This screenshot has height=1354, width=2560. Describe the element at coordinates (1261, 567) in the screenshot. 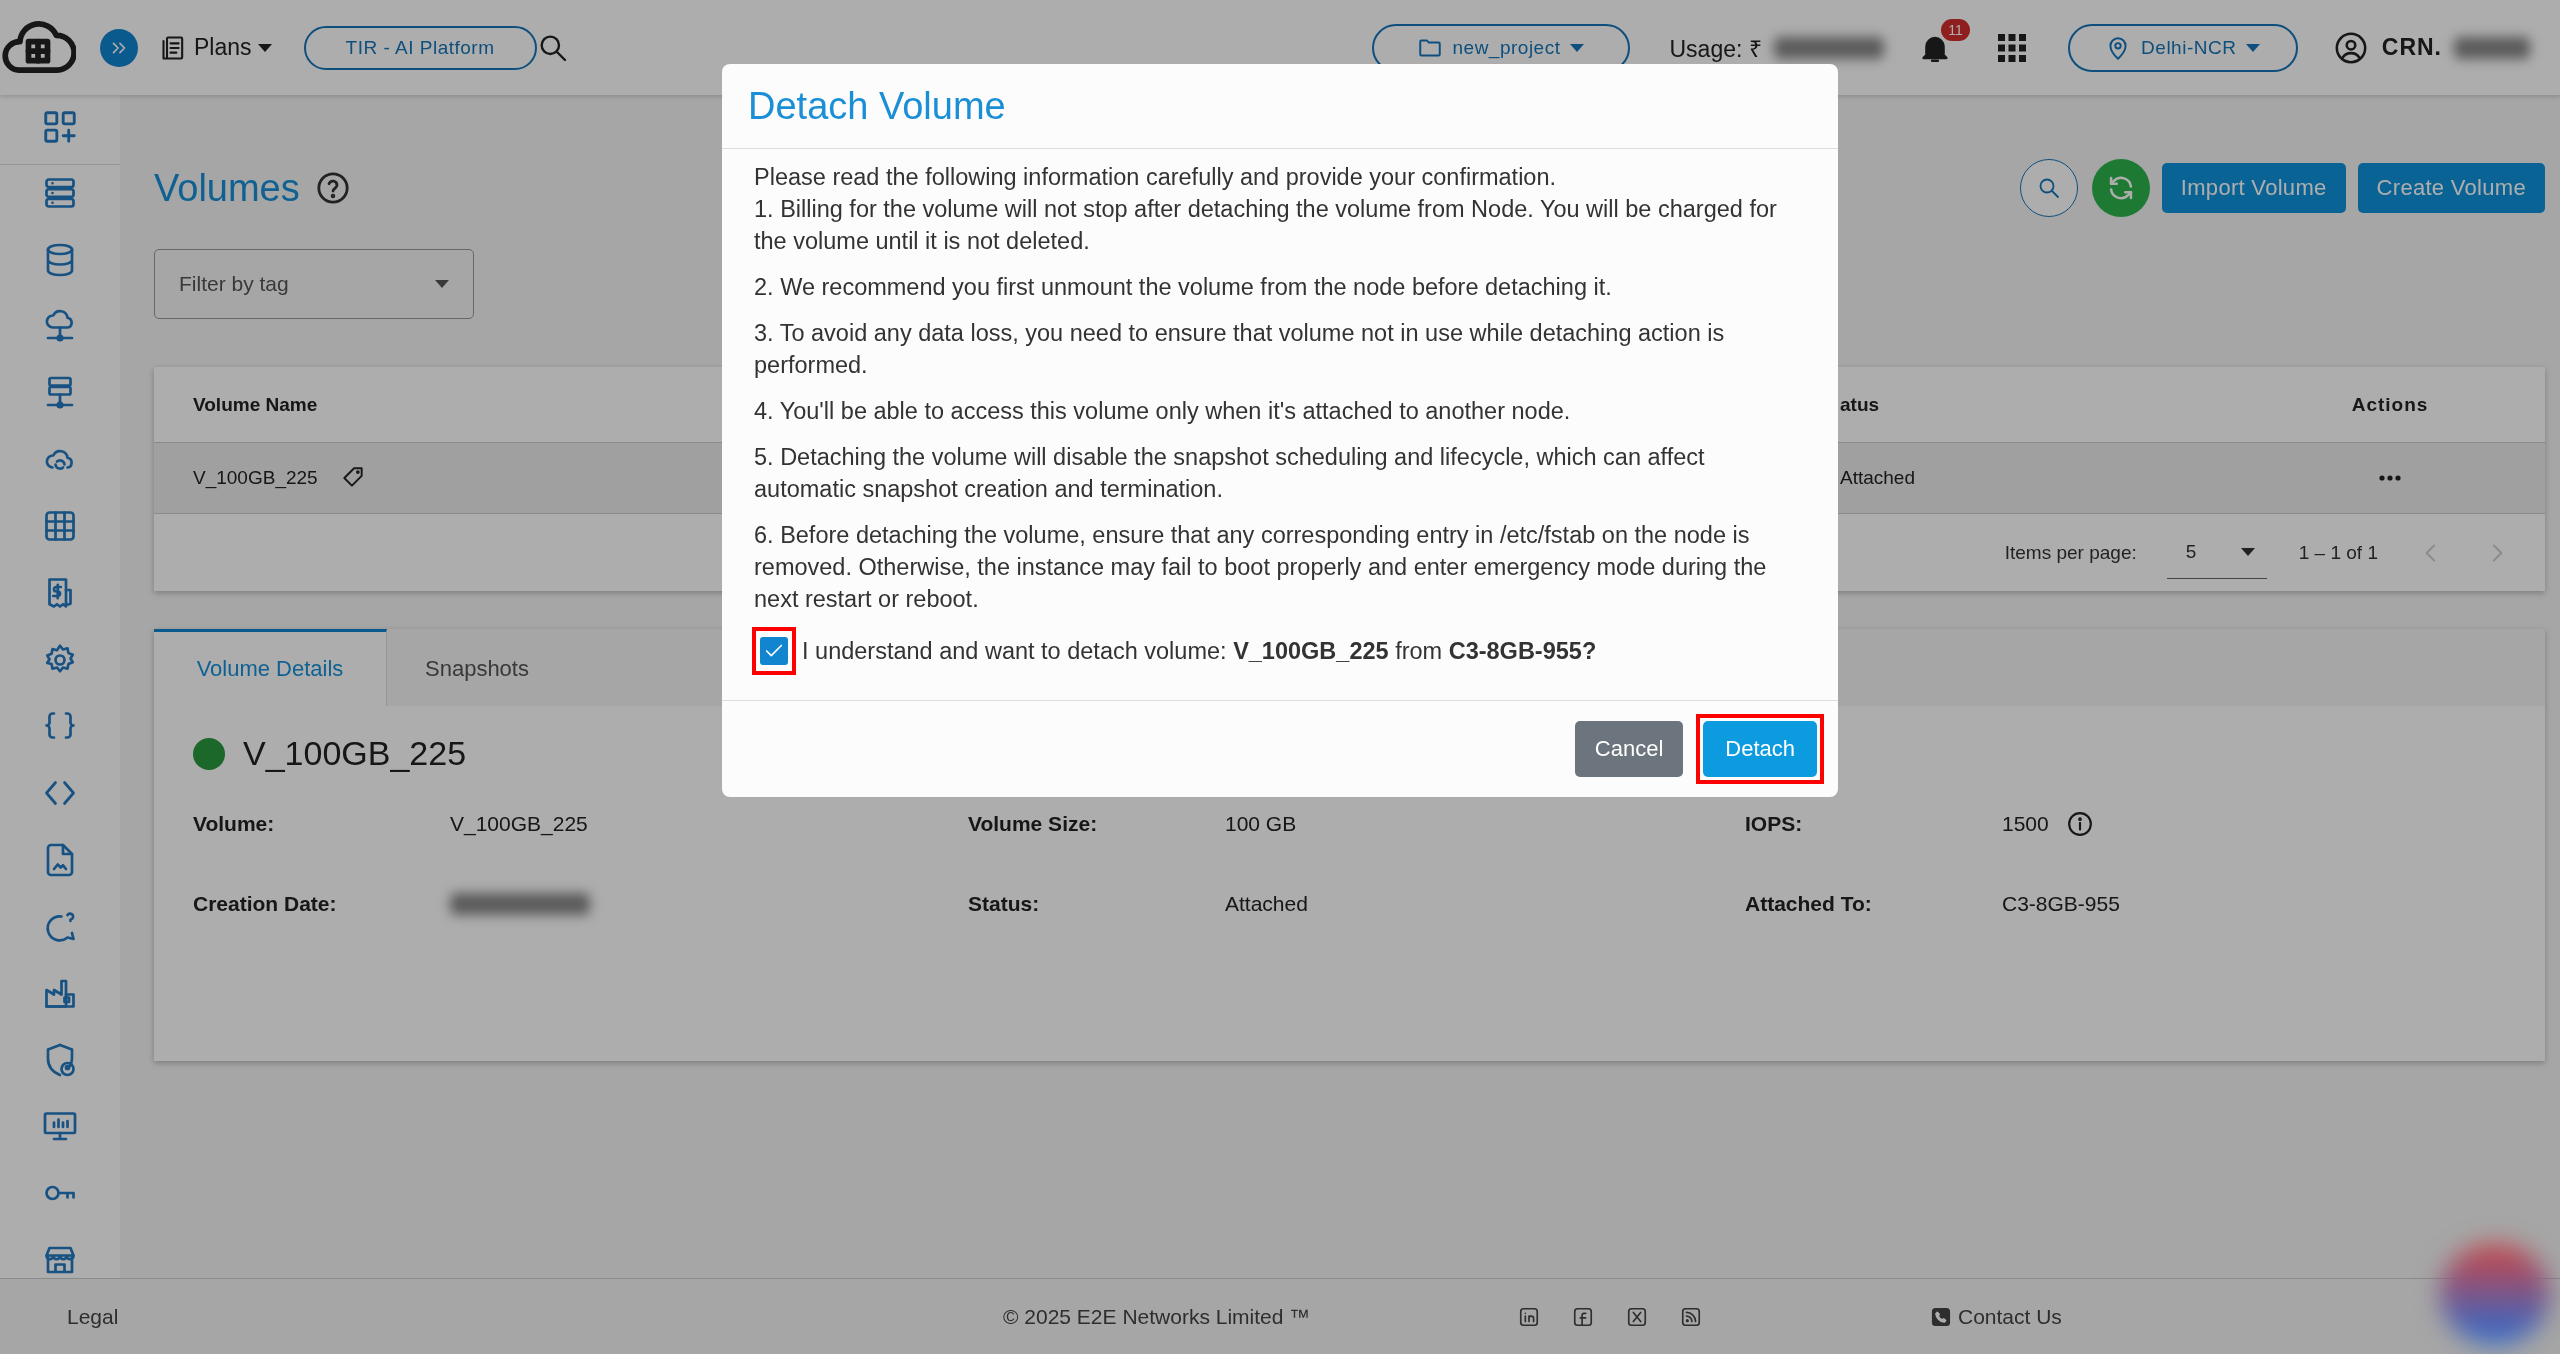

I see `warning-point: 6. Before detaching the volume, ensure that any corresponding entry in /etc/fstab on the node is removed. Otherwise, the instance may fail to boot properly and enter emergency mode during the next restart or reboot.` at that location.